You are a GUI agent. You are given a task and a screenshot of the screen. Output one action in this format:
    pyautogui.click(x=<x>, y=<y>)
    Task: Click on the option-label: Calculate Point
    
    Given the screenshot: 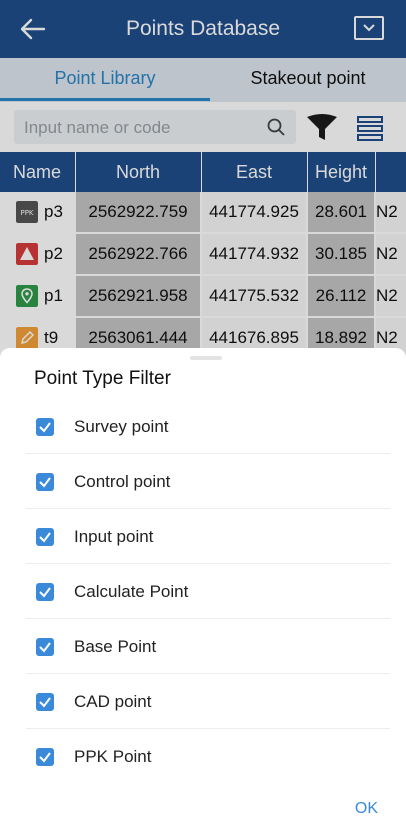 What is the action you would take?
    pyautogui.click(x=131, y=591)
    